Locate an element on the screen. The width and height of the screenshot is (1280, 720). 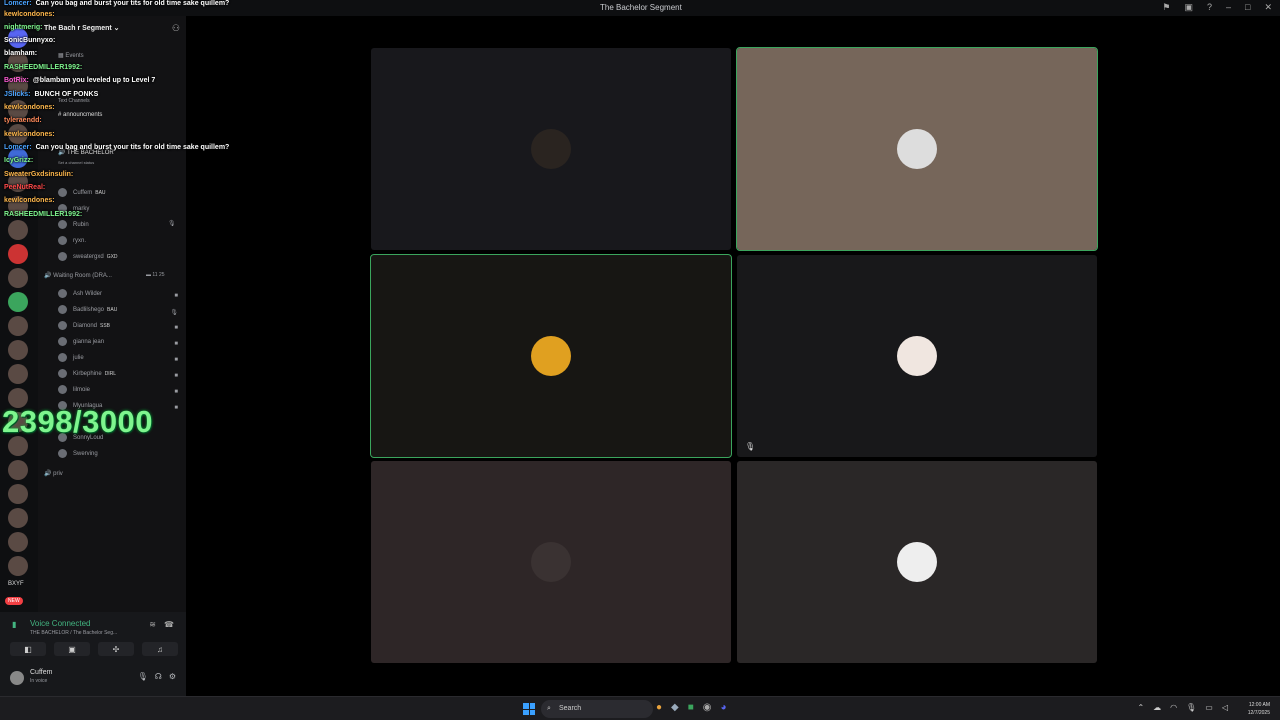
start-button is located at coordinates (529, 709).